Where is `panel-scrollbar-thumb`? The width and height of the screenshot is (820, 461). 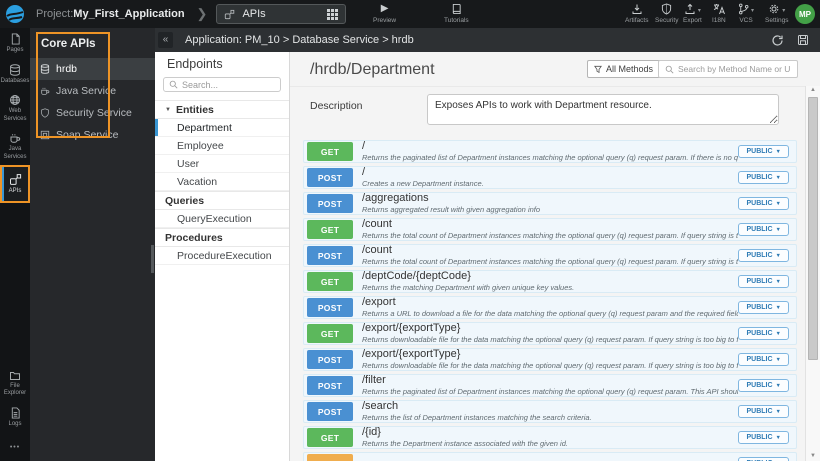 panel-scrollbar-thumb is located at coordinates (152, 259).